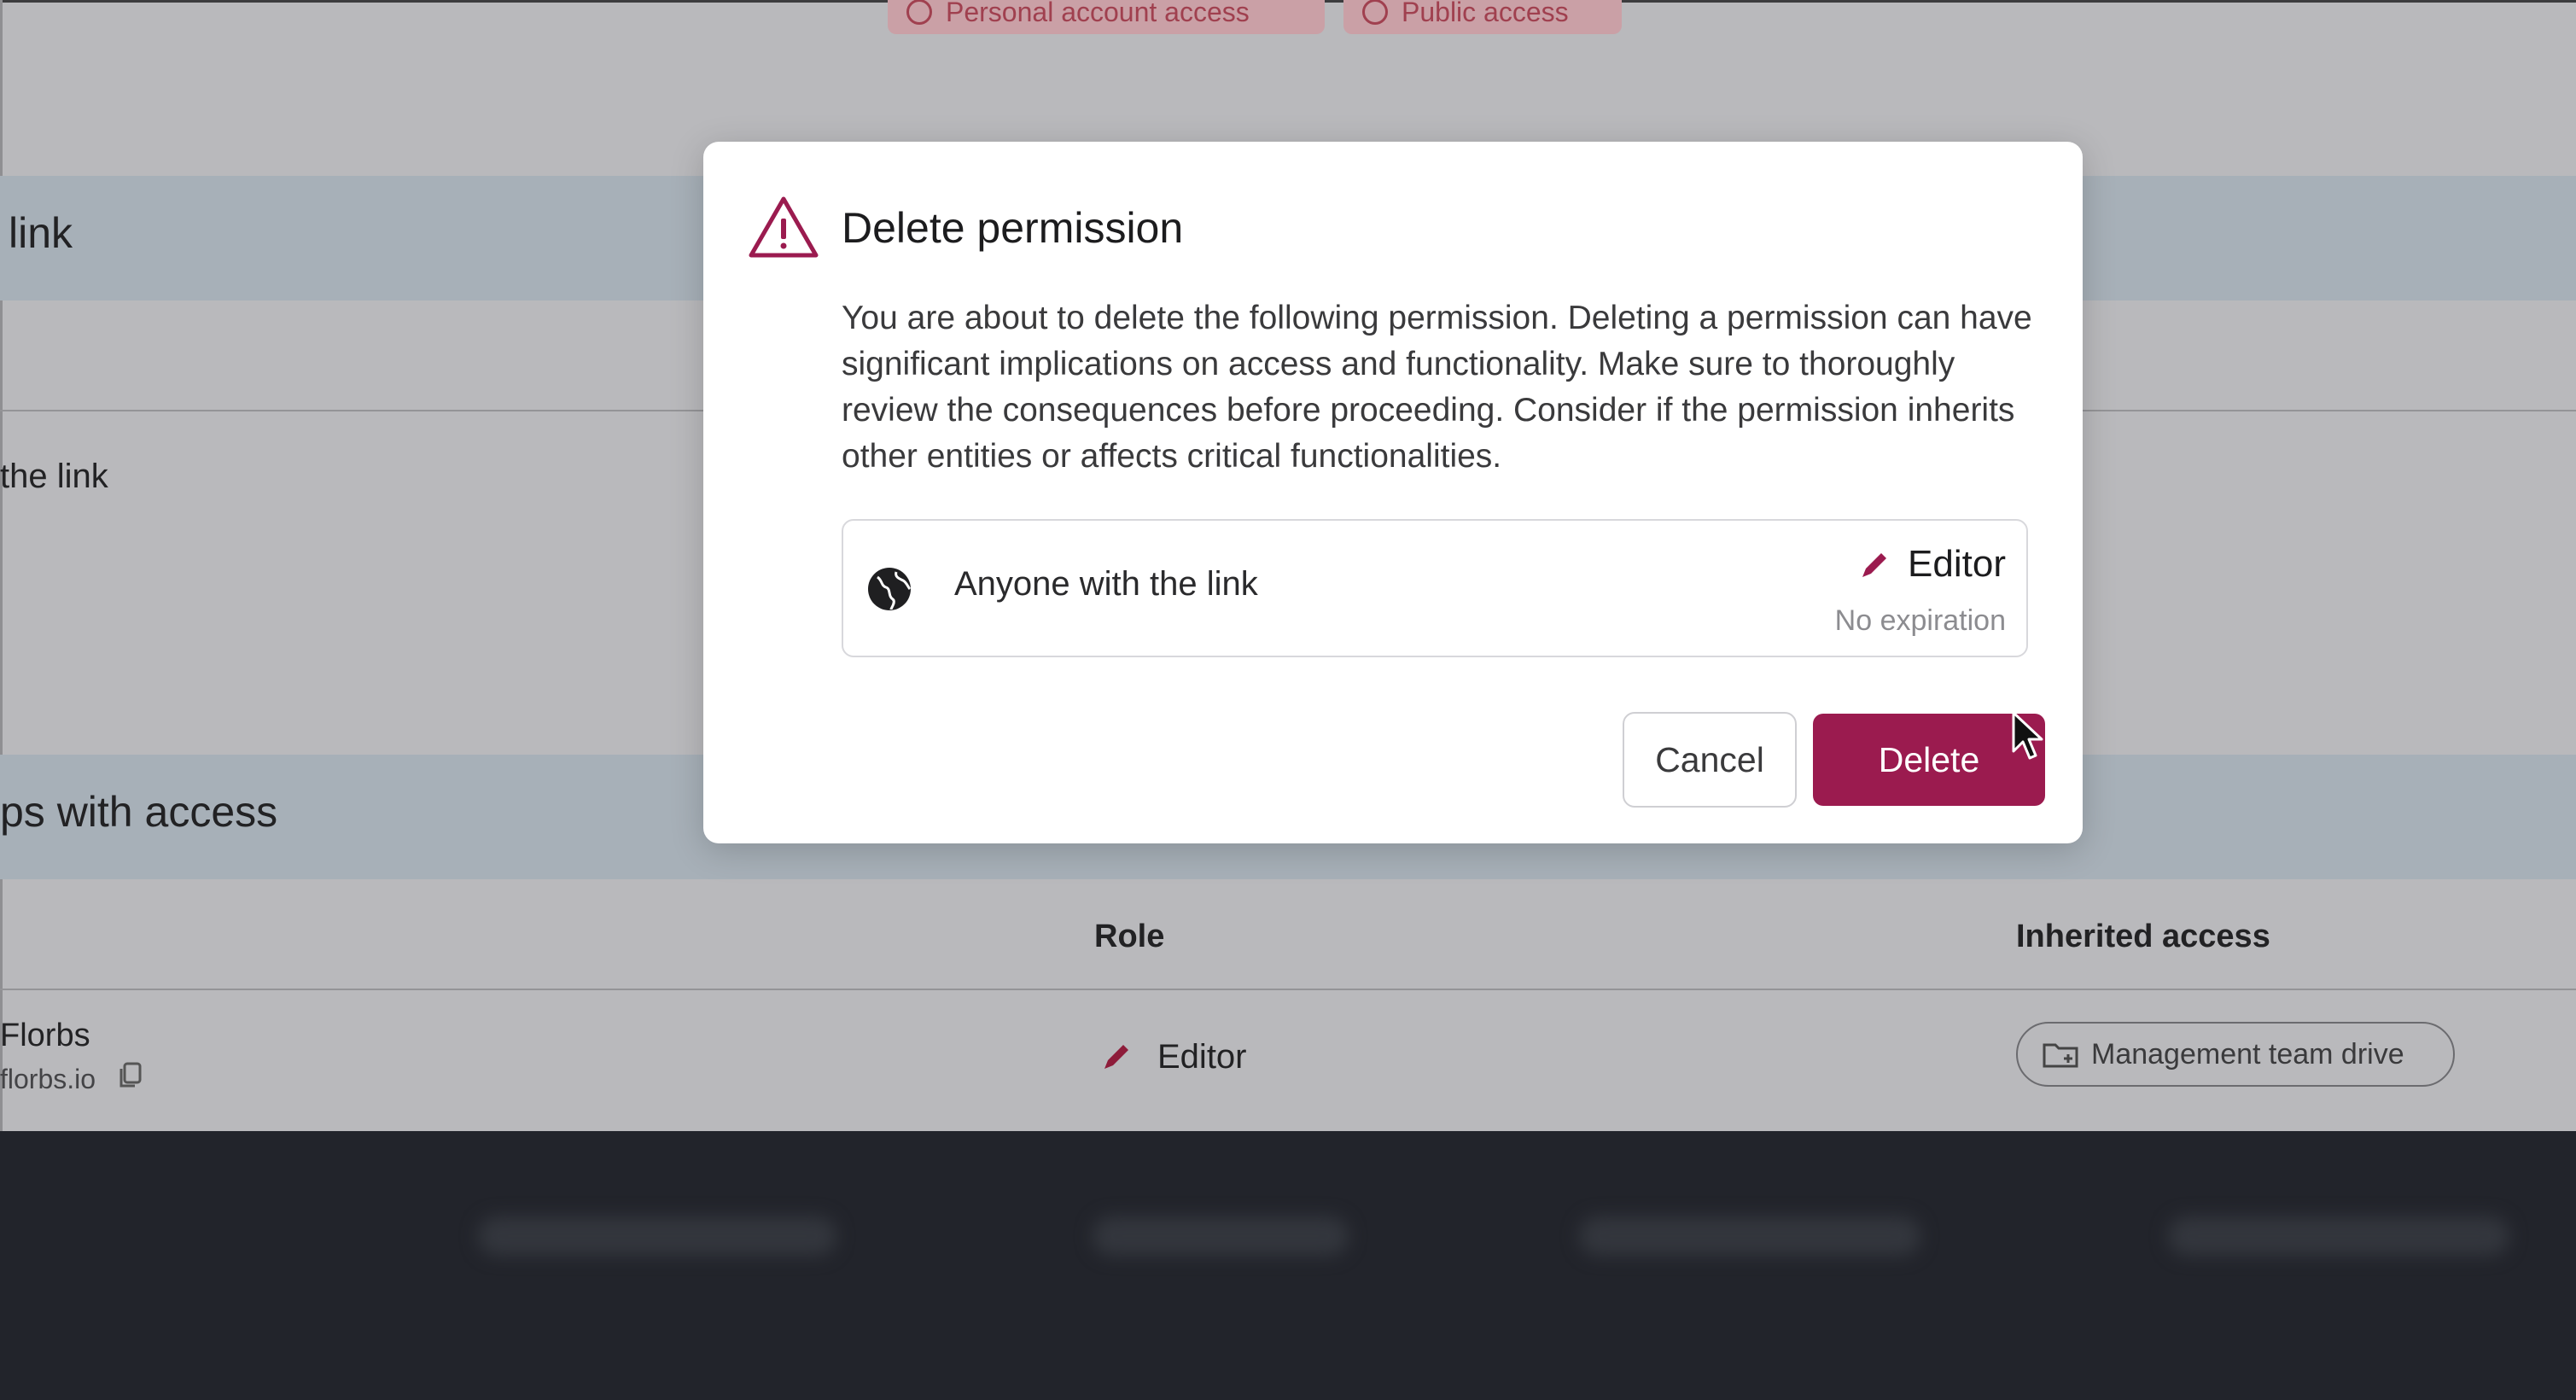  What do you see at coordinates (1957, 564) in the screenshot?
I see `permission-role: Editor` at bounding box center [1957, 564].